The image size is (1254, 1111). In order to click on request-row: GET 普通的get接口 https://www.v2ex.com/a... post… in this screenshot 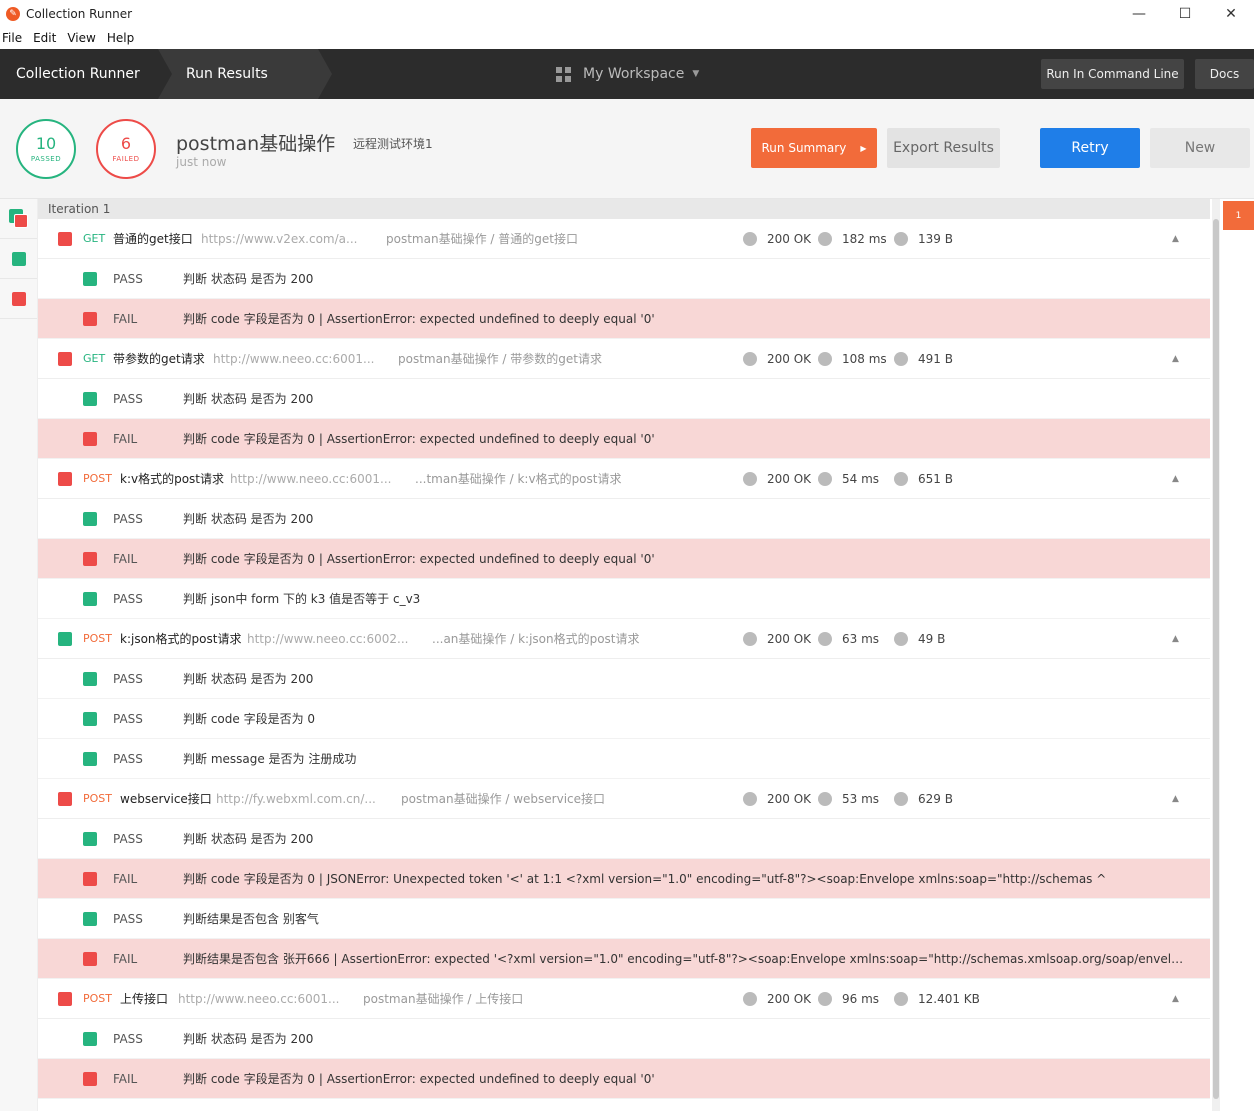, I will do `click(624, 239)`.